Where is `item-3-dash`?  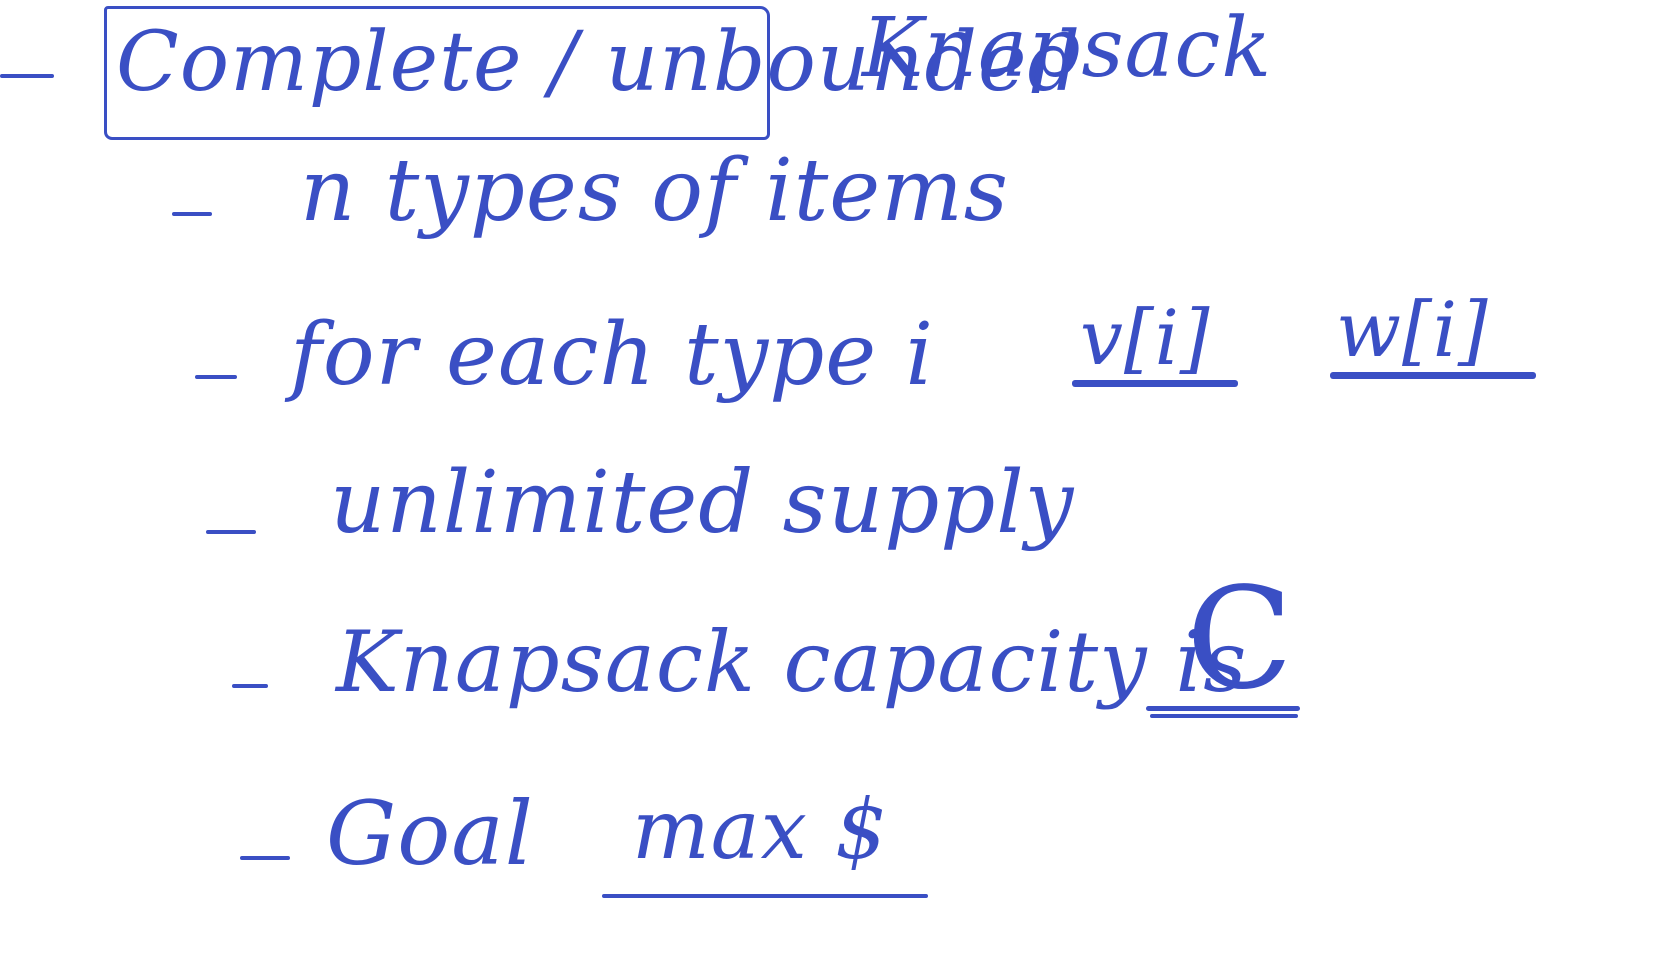 item-3-dash is located at coordinates (231, 532).